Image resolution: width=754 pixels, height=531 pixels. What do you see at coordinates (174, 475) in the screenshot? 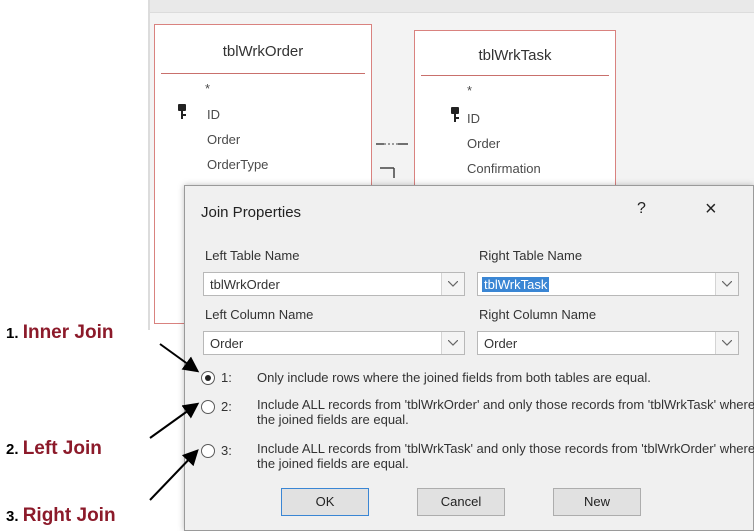
I see `arrow-right-join` at bounding box center [174, 475].